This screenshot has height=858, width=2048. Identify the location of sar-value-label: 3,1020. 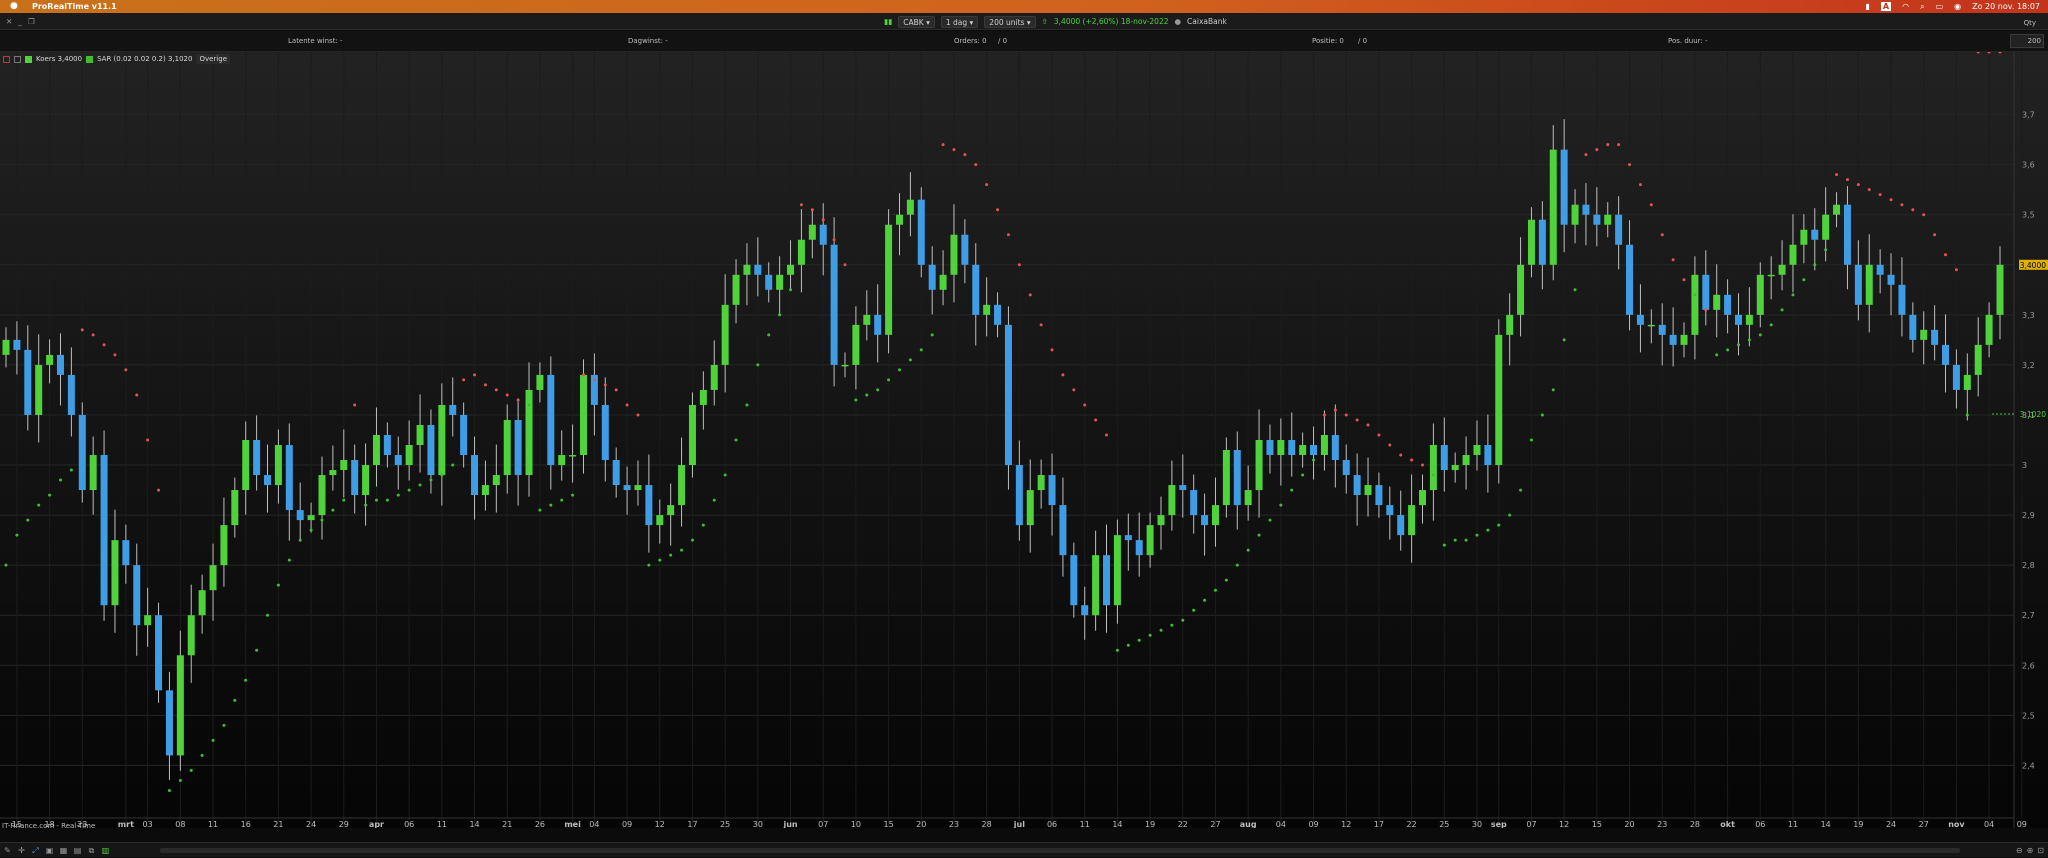
(2033, 414).